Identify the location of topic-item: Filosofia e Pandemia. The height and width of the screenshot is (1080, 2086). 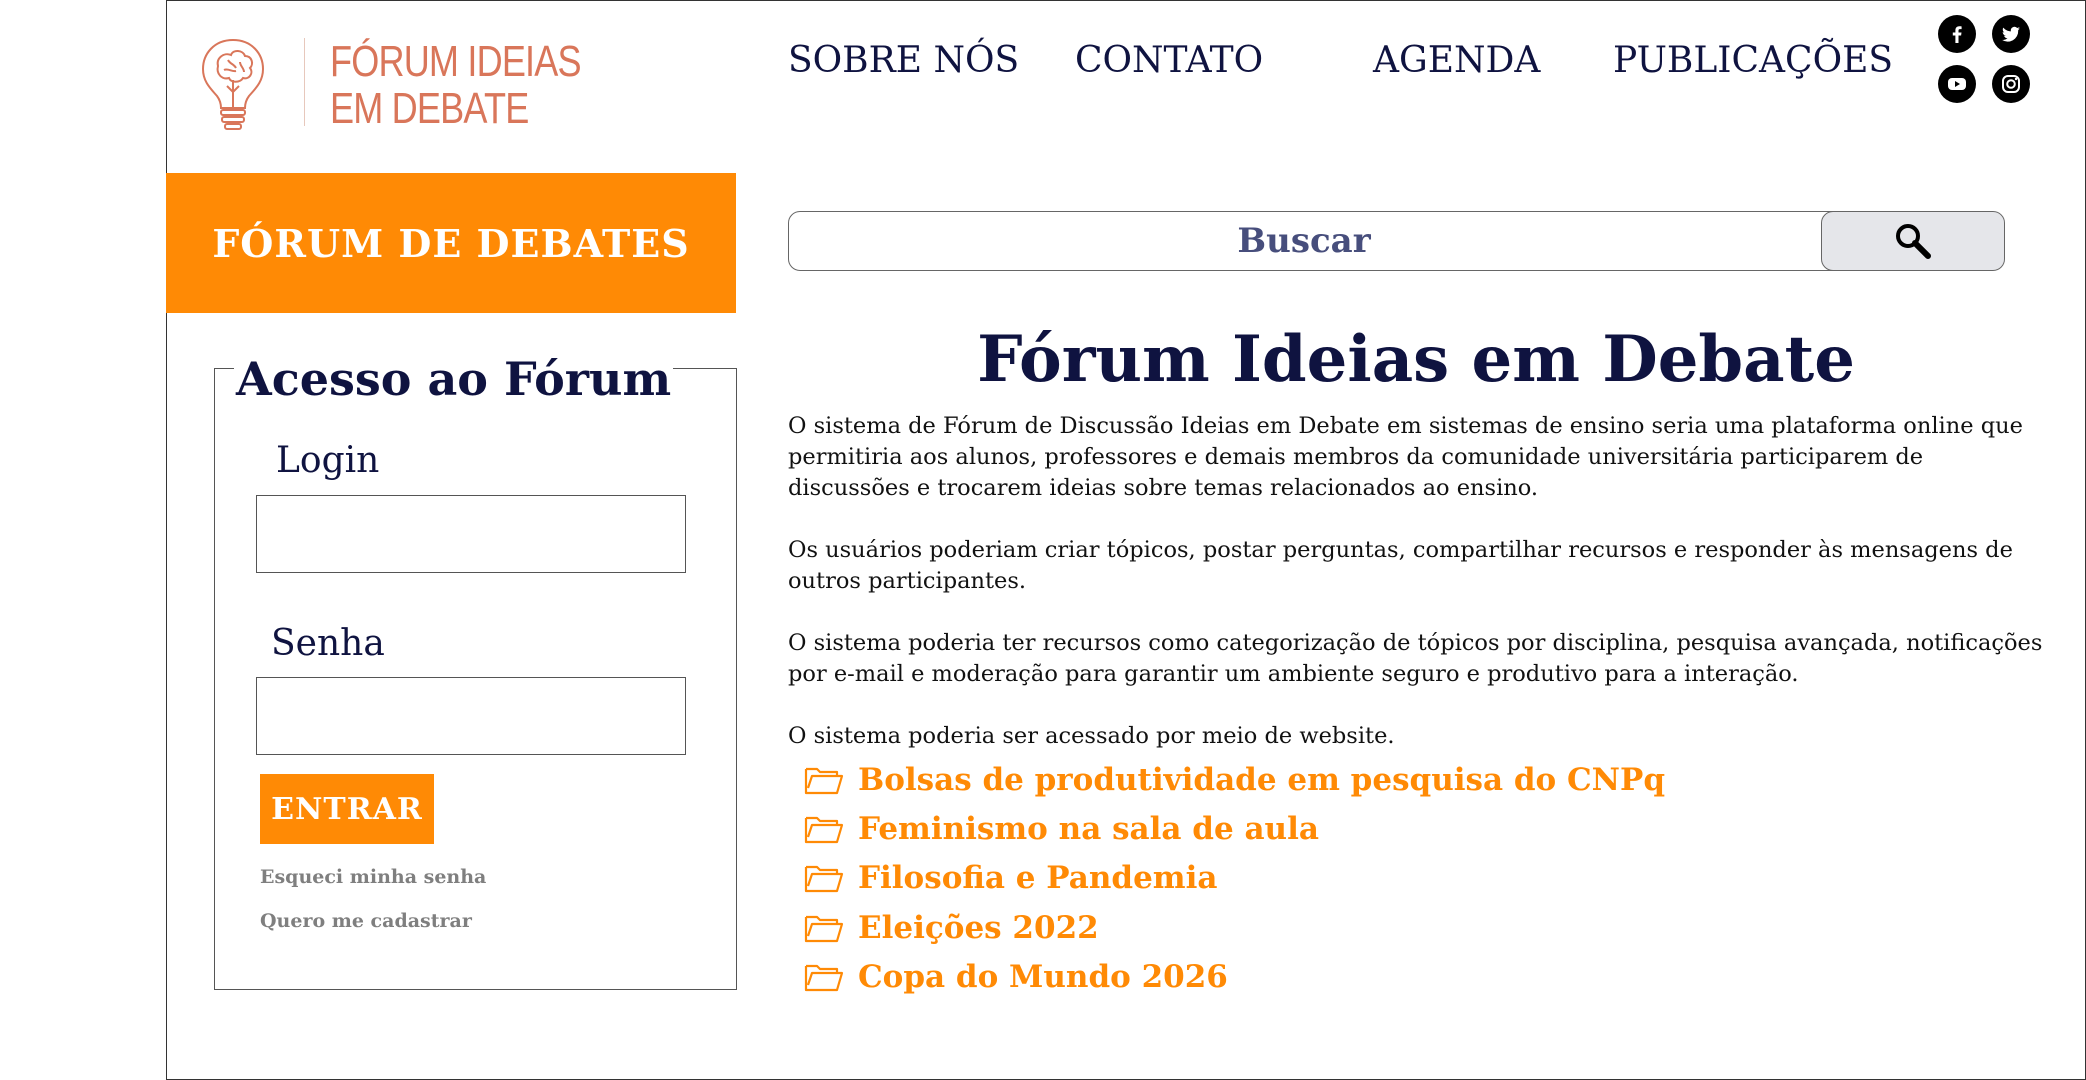
(1010, 878).